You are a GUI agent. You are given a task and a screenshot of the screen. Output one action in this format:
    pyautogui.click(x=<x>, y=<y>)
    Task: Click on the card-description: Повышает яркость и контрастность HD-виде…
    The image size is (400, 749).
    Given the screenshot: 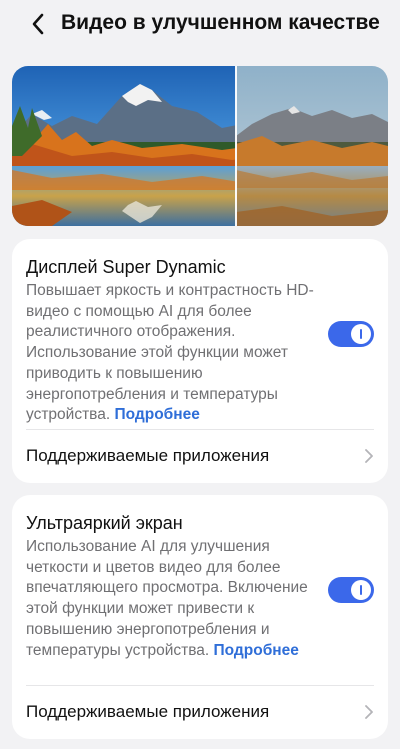 What is the action you would take?
    pyautogui.click(x=172, y=353)
    